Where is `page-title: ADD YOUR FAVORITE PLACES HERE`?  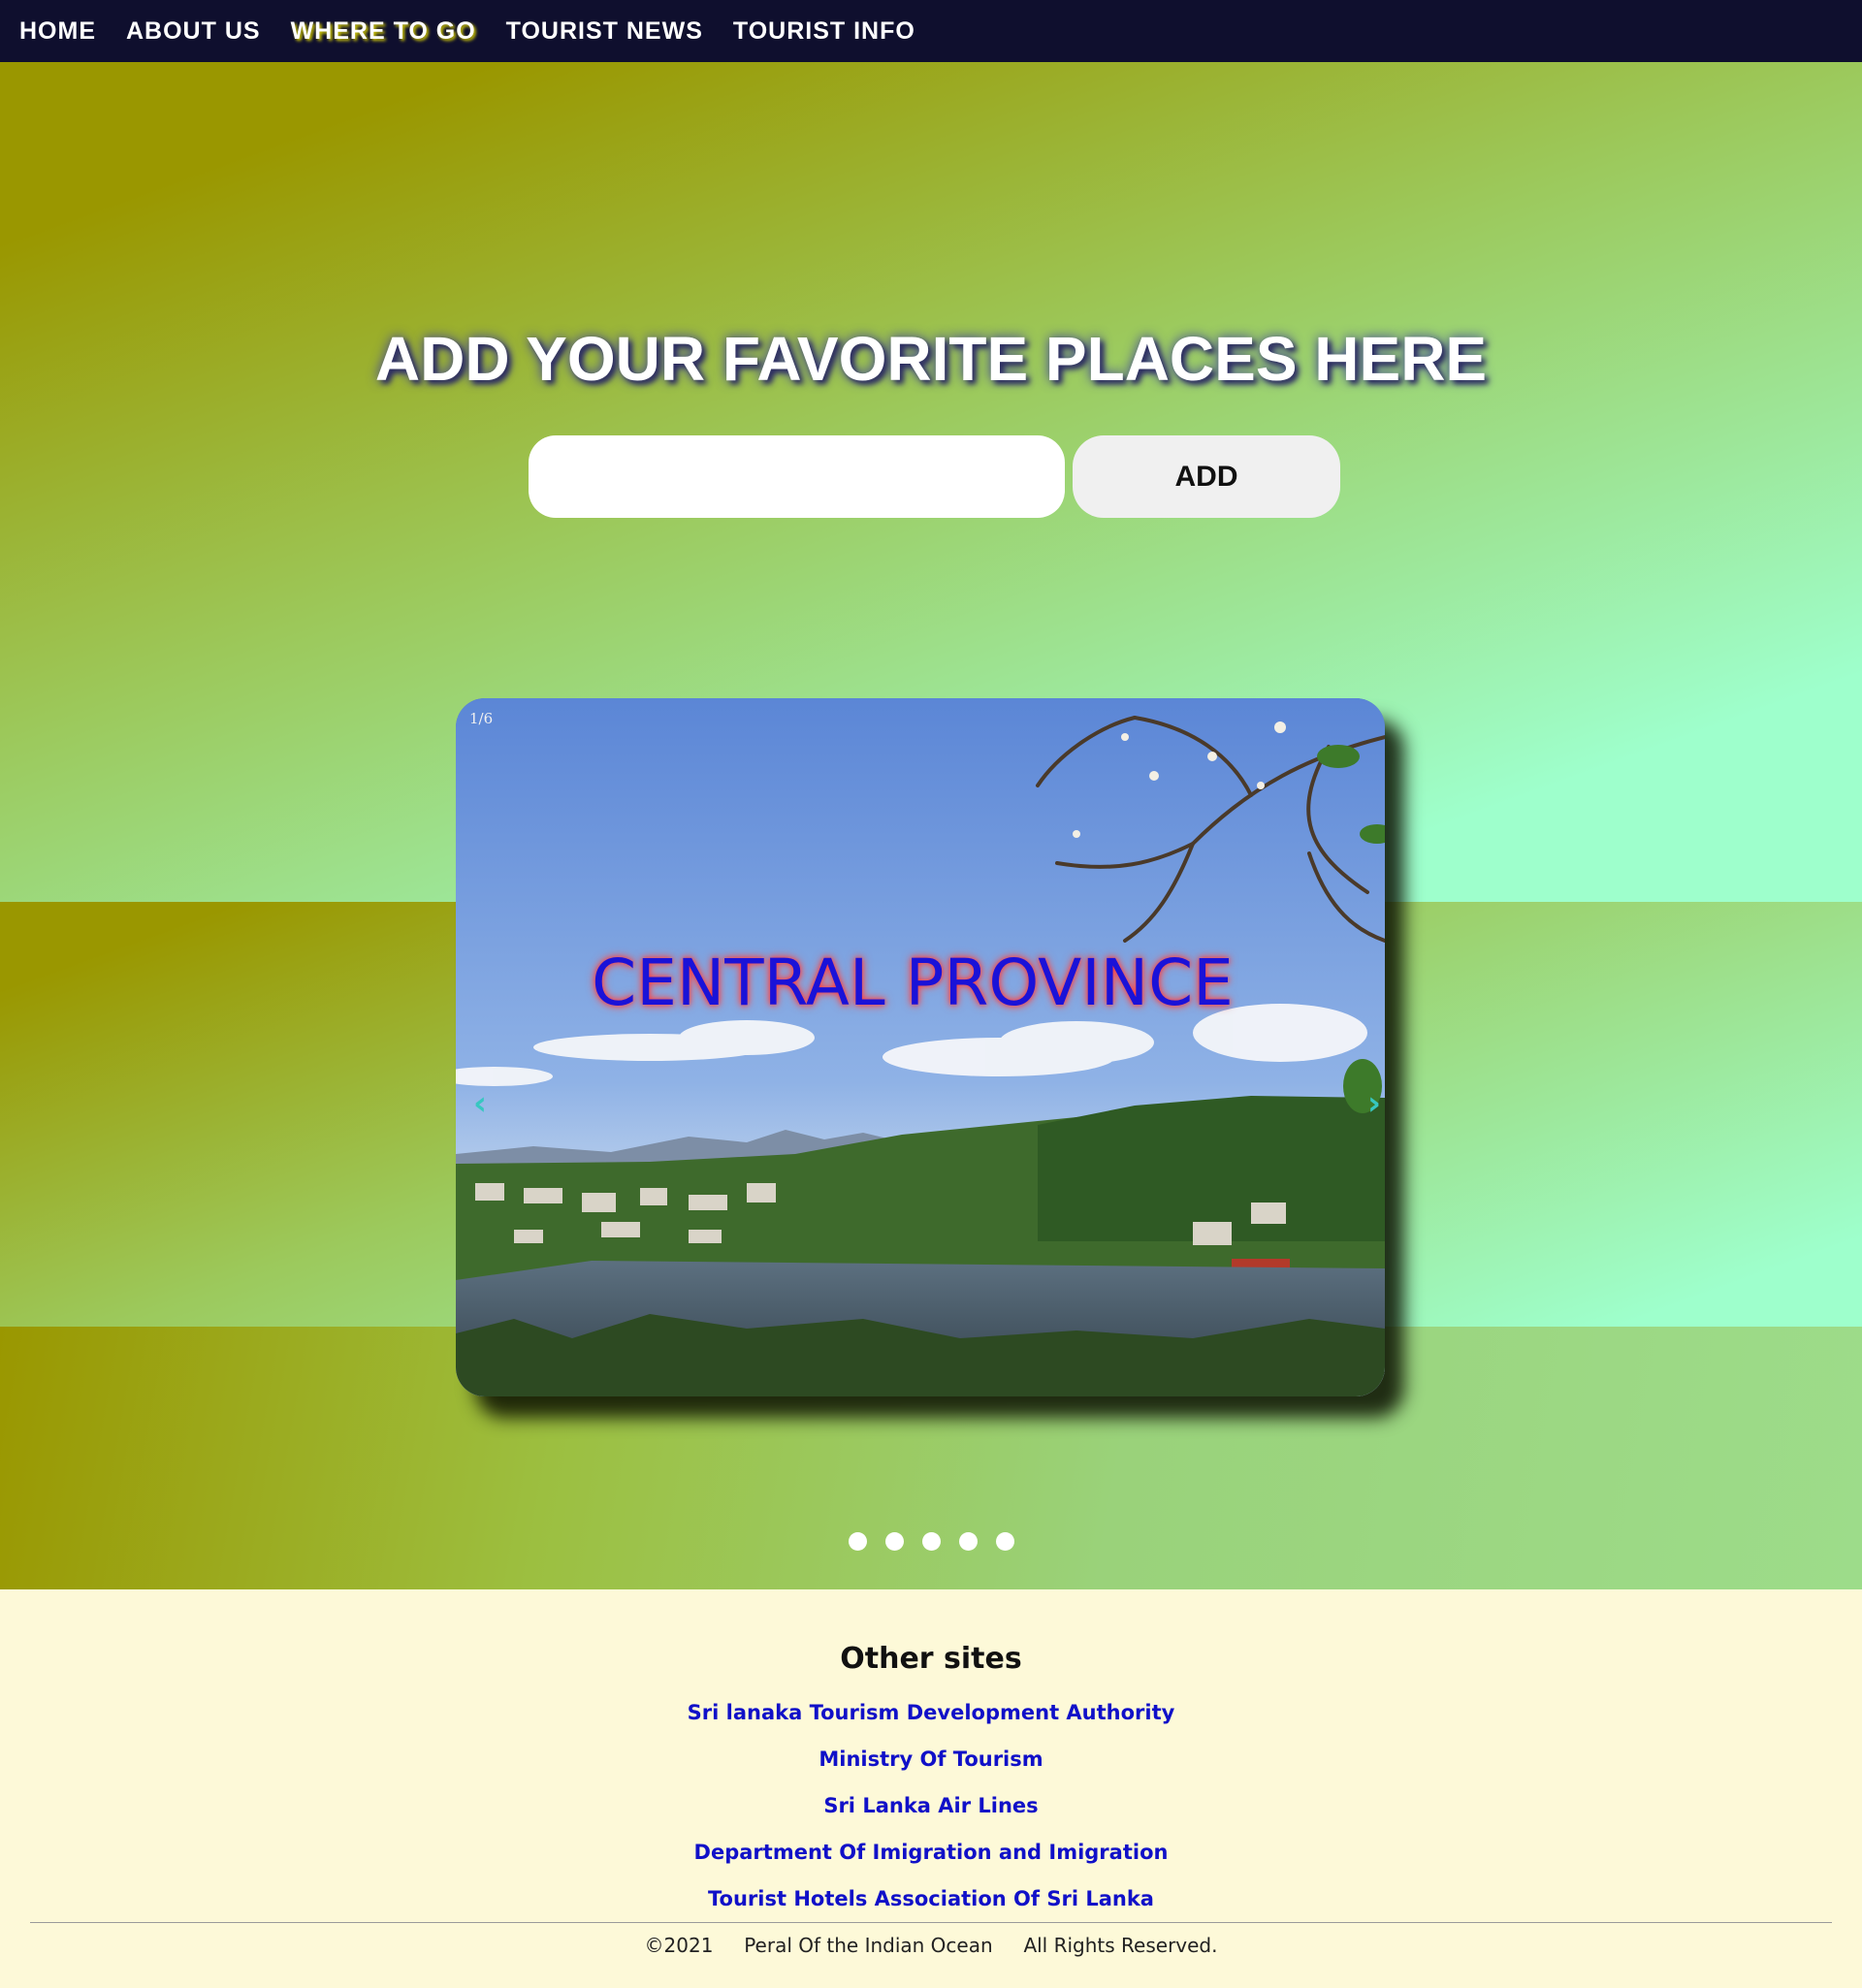 page-title: ADD YOUR FAVORITE PLACES HERE is located at coordinates (931, 359).